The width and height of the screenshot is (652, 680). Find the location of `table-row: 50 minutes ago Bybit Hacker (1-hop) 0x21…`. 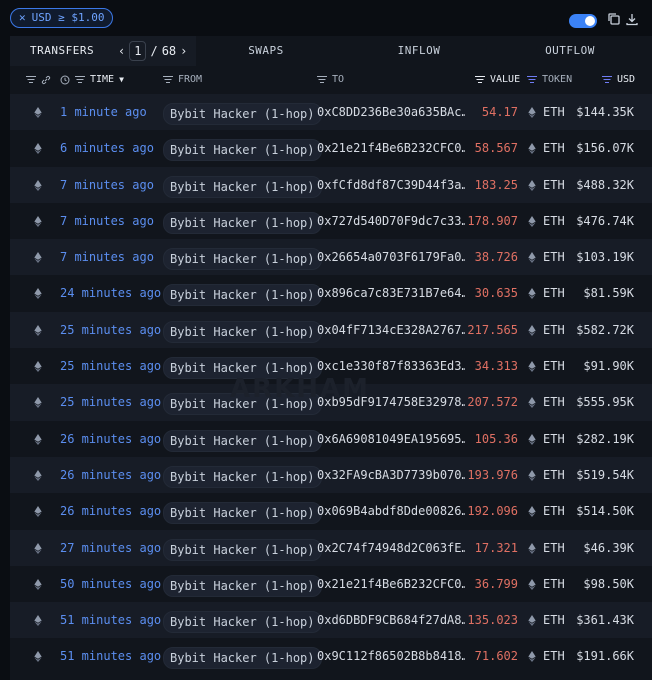

table-row: 50 minutes ago Bybit Hacker (1-hop) 0x21… is located at coordinates (331, 584).